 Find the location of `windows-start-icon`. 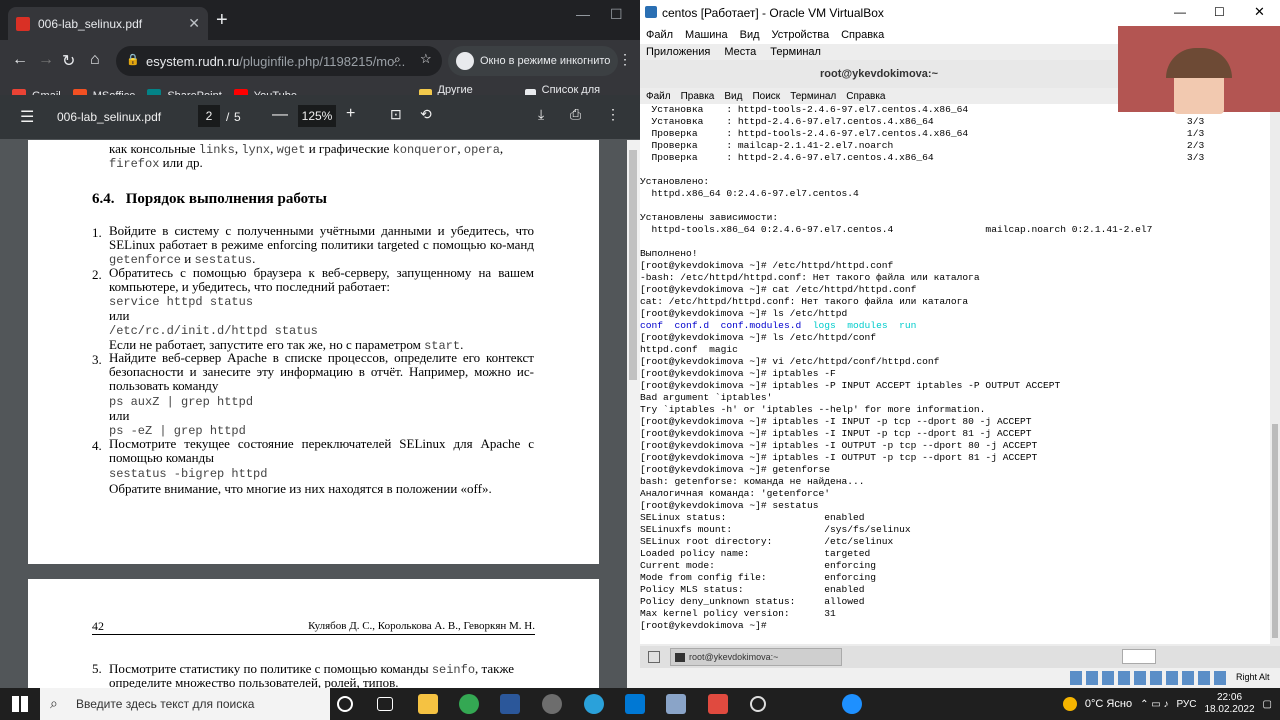

windows-start-icon is located at coordinates (20, 704).